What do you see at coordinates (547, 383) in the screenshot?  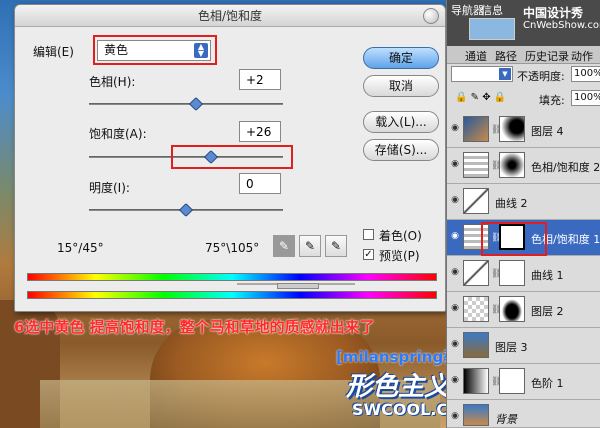 I see `layer-name: 色阶 1` at bounding box center [547, 383].